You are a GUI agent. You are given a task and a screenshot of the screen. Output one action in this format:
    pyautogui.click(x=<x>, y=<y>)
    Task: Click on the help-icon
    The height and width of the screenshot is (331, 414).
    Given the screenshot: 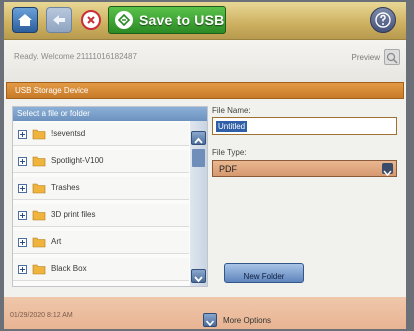 What is the action you would take?
    pyautogui.click(x=383, y=20)
    